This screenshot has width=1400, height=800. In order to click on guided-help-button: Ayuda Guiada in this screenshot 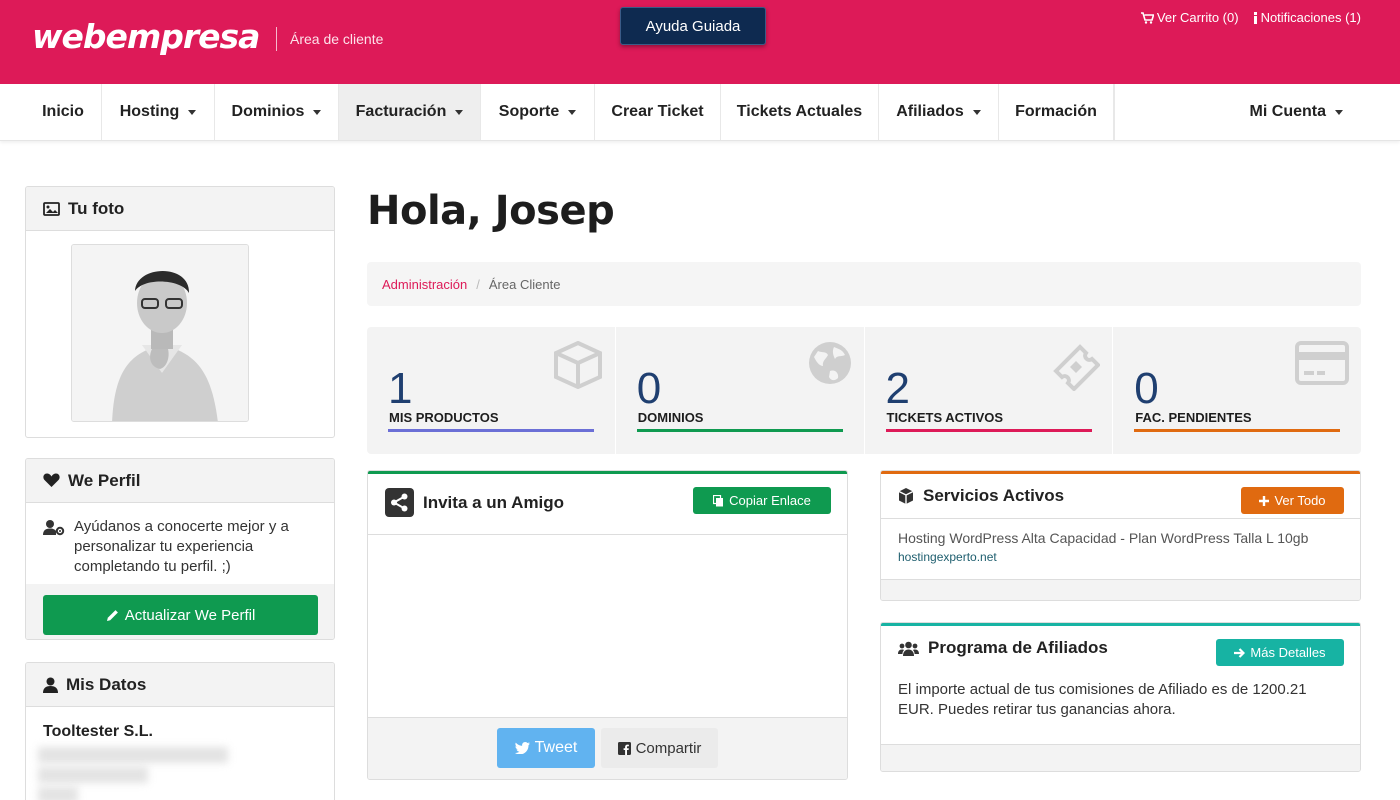, I will do `click(693, 26)`.